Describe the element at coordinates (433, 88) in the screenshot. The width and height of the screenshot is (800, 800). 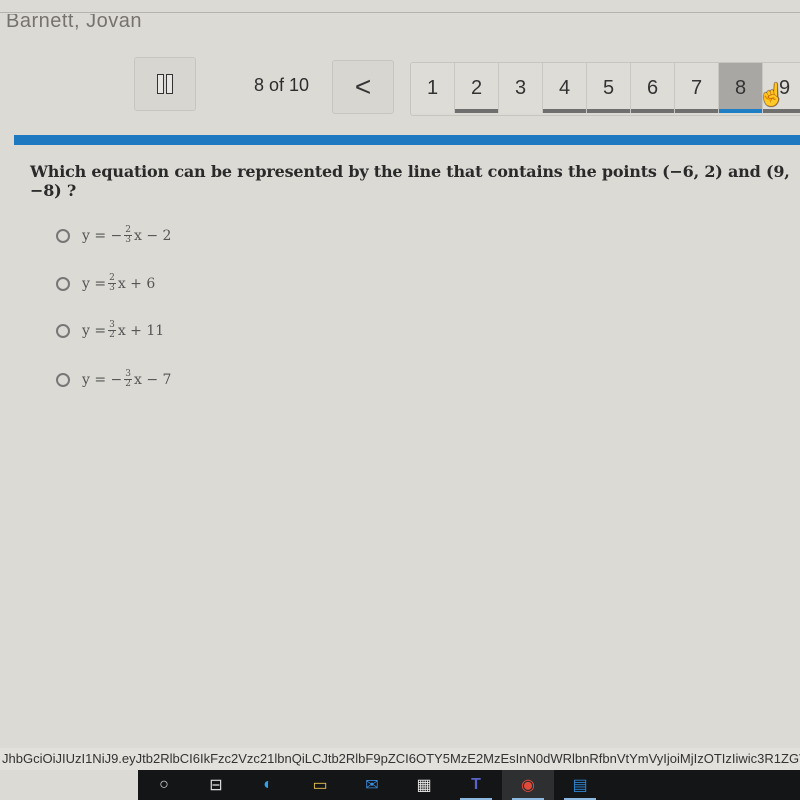
I see `page-button-1: 1` at that location.